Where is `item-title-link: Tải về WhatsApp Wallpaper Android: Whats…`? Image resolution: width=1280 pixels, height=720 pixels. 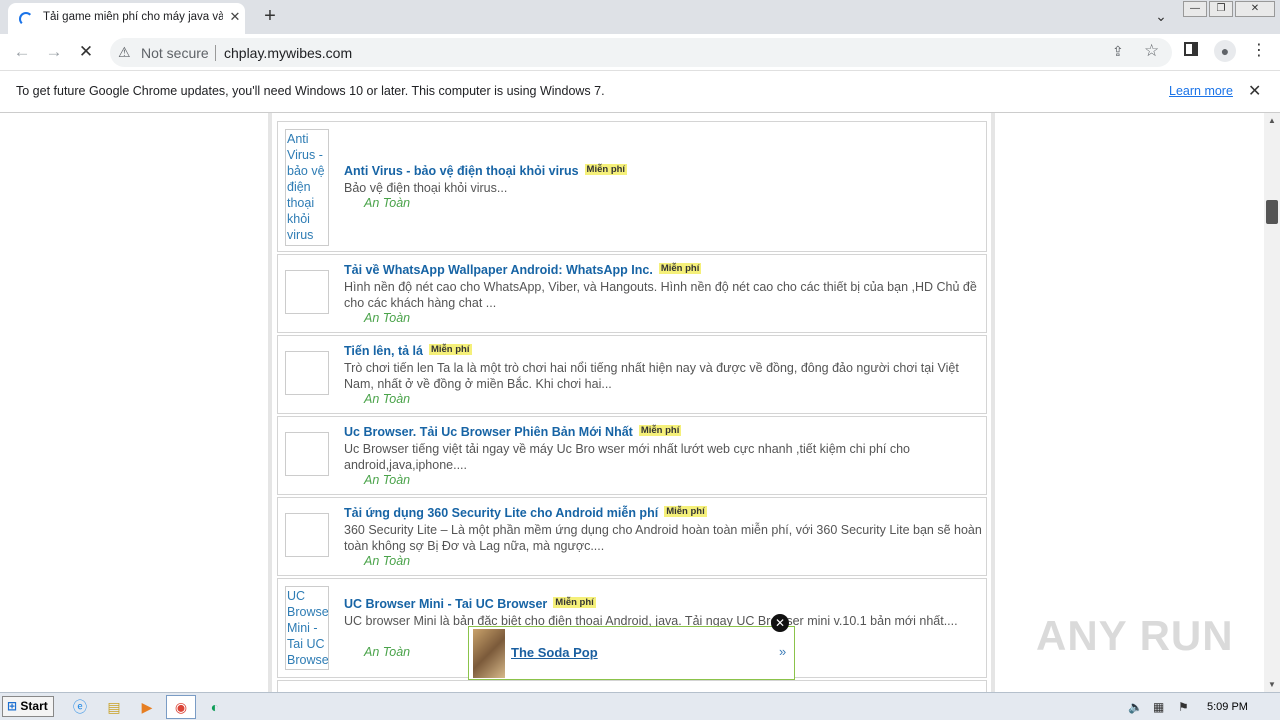 item-title-link: Tải về WhatsApp Wallpaper Android: Whats… is located at coordinates (523, 270).